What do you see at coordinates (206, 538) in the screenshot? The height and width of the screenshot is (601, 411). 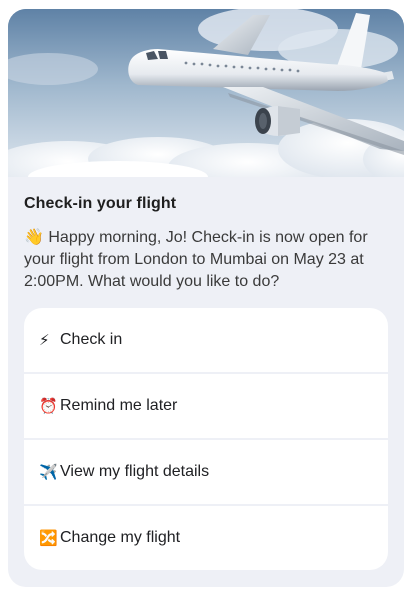 I see `change-flight-button: 🔀 Change my flight` at bounding box center [206, 538].